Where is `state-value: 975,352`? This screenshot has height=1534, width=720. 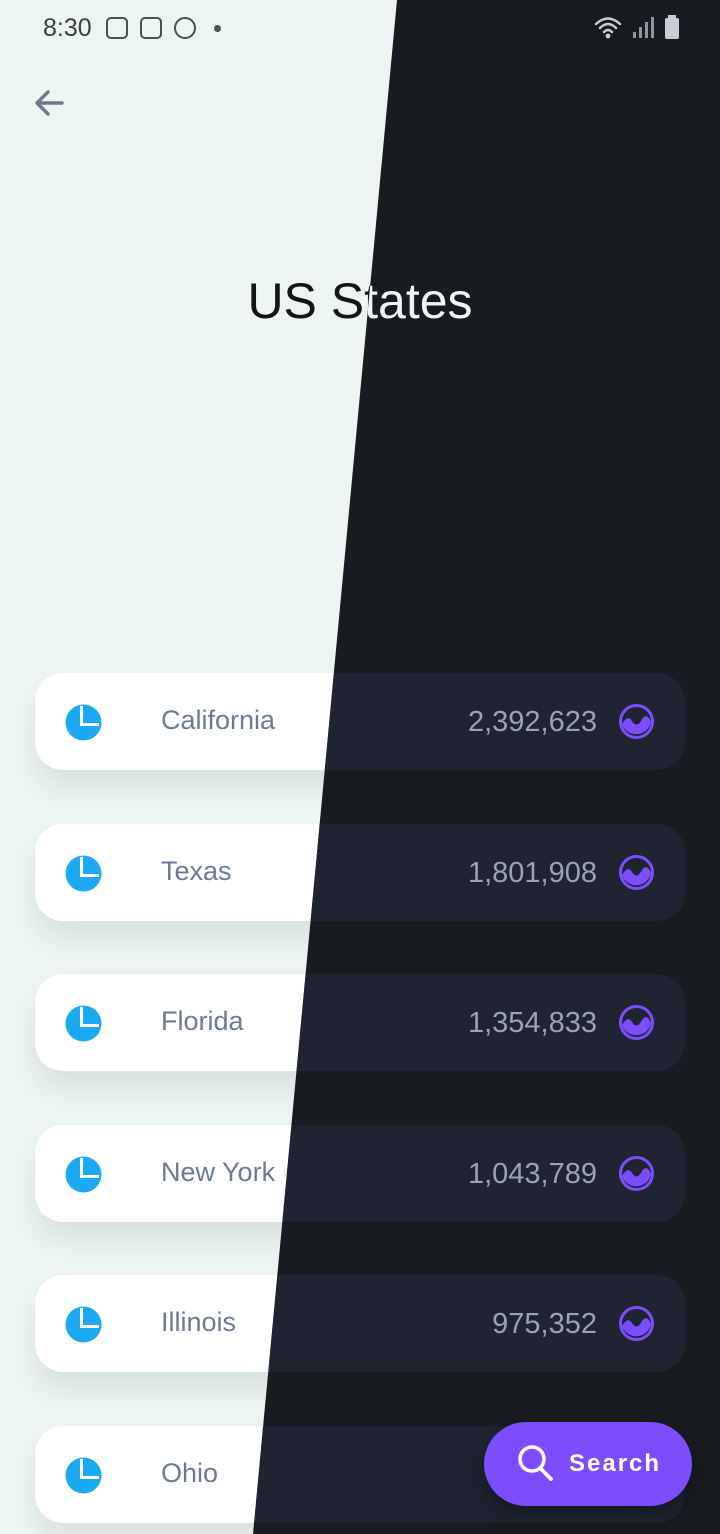
state-value: 975,352 is located at coordinates (544, 1324).